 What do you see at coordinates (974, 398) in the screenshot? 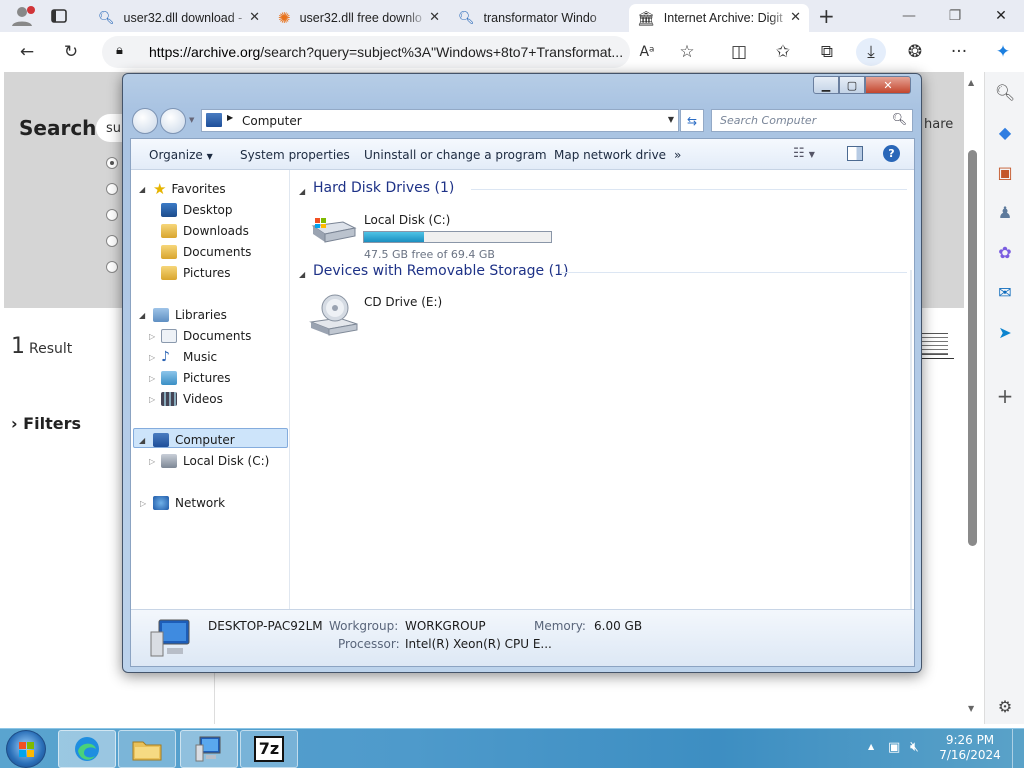
I see `page-scrollbar: ▲ ▼` at bounding box center [974, 398].